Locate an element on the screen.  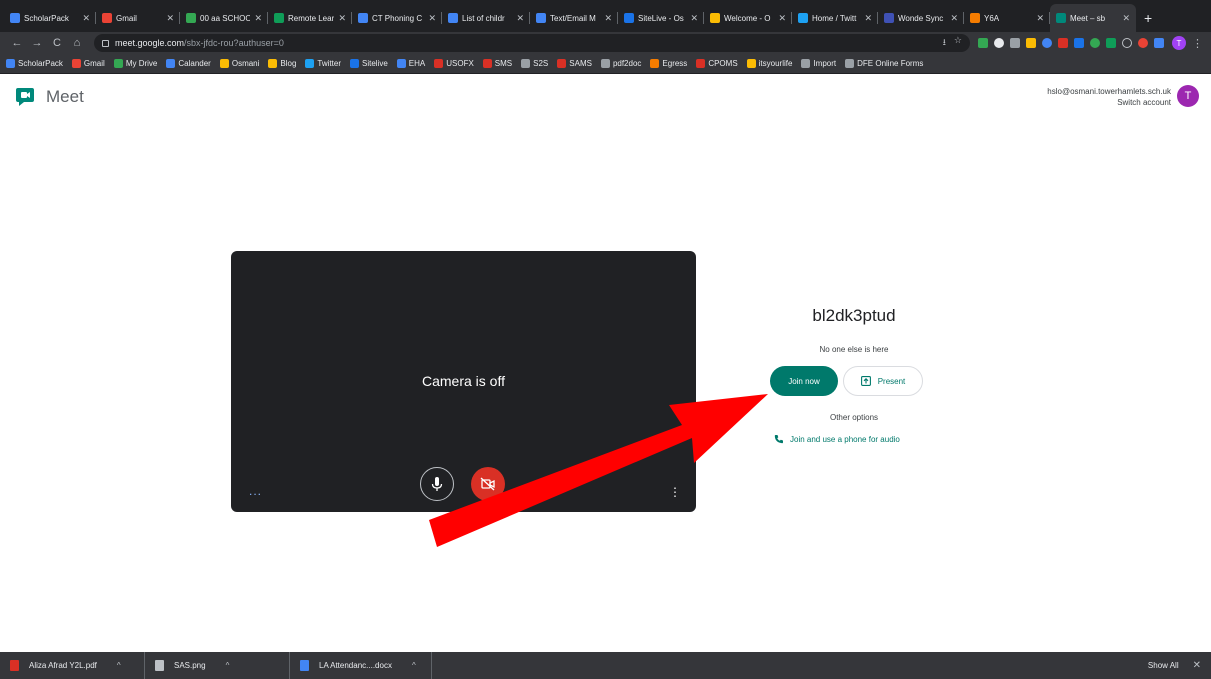
browser-tab: Text/Email M ✕ is located at coordinates (574, 18).